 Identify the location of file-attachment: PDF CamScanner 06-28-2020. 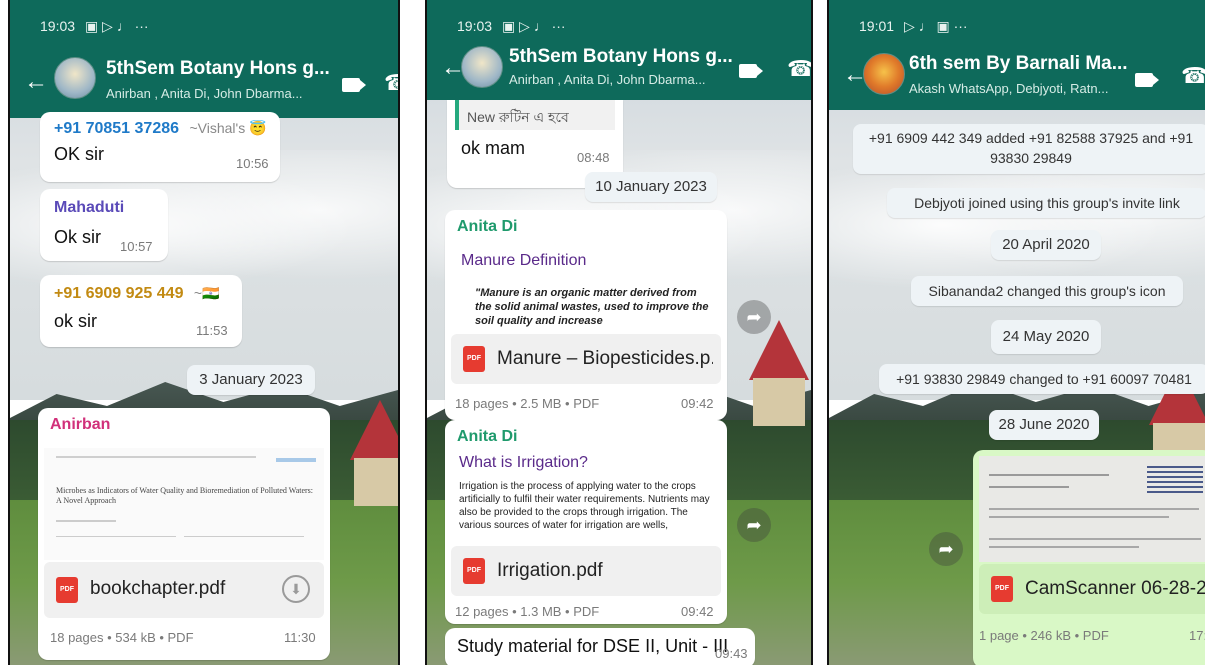
(1092, 589).